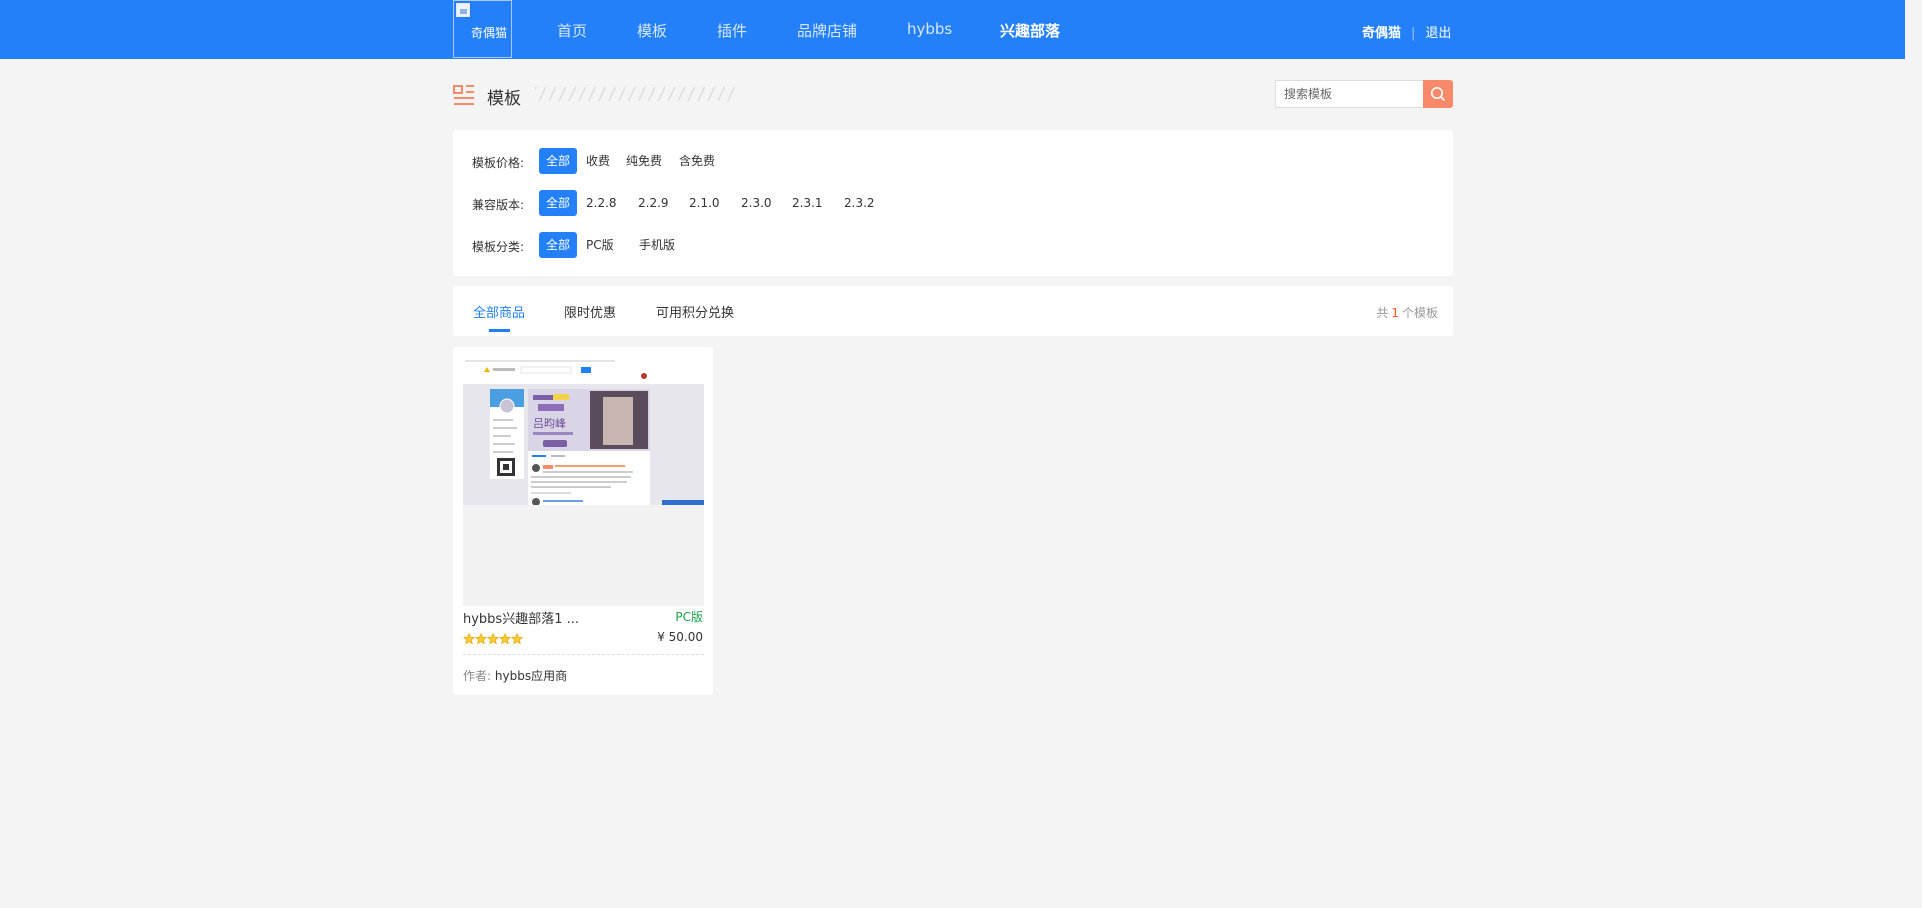  Describe the element at coordinates (756, 203) in the screenshot. I see `version-option-2-3-0: 2.3.0` at that location.